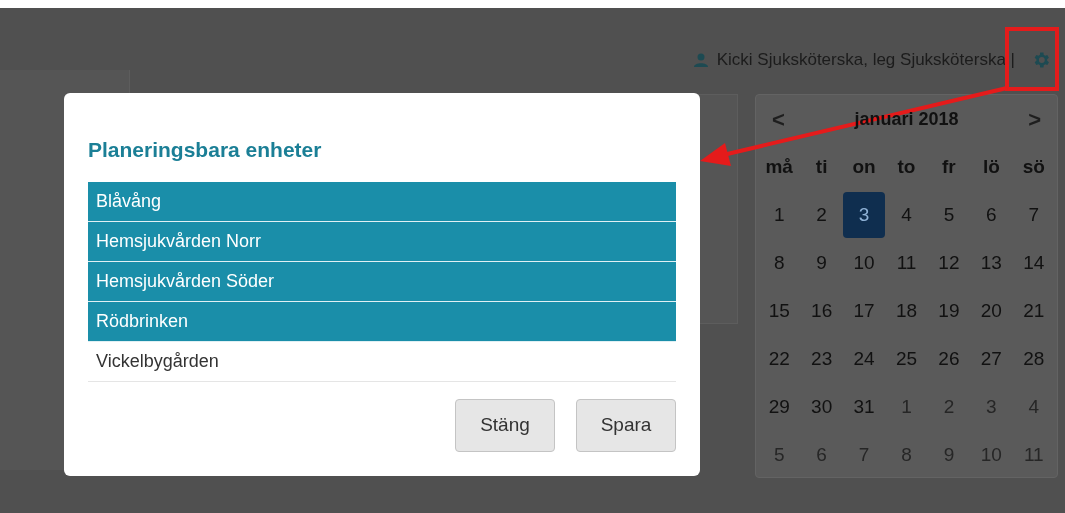  Describe the element at coordinates (864, 407) in the screenshot. I see `calendar-day: 31` at that location.